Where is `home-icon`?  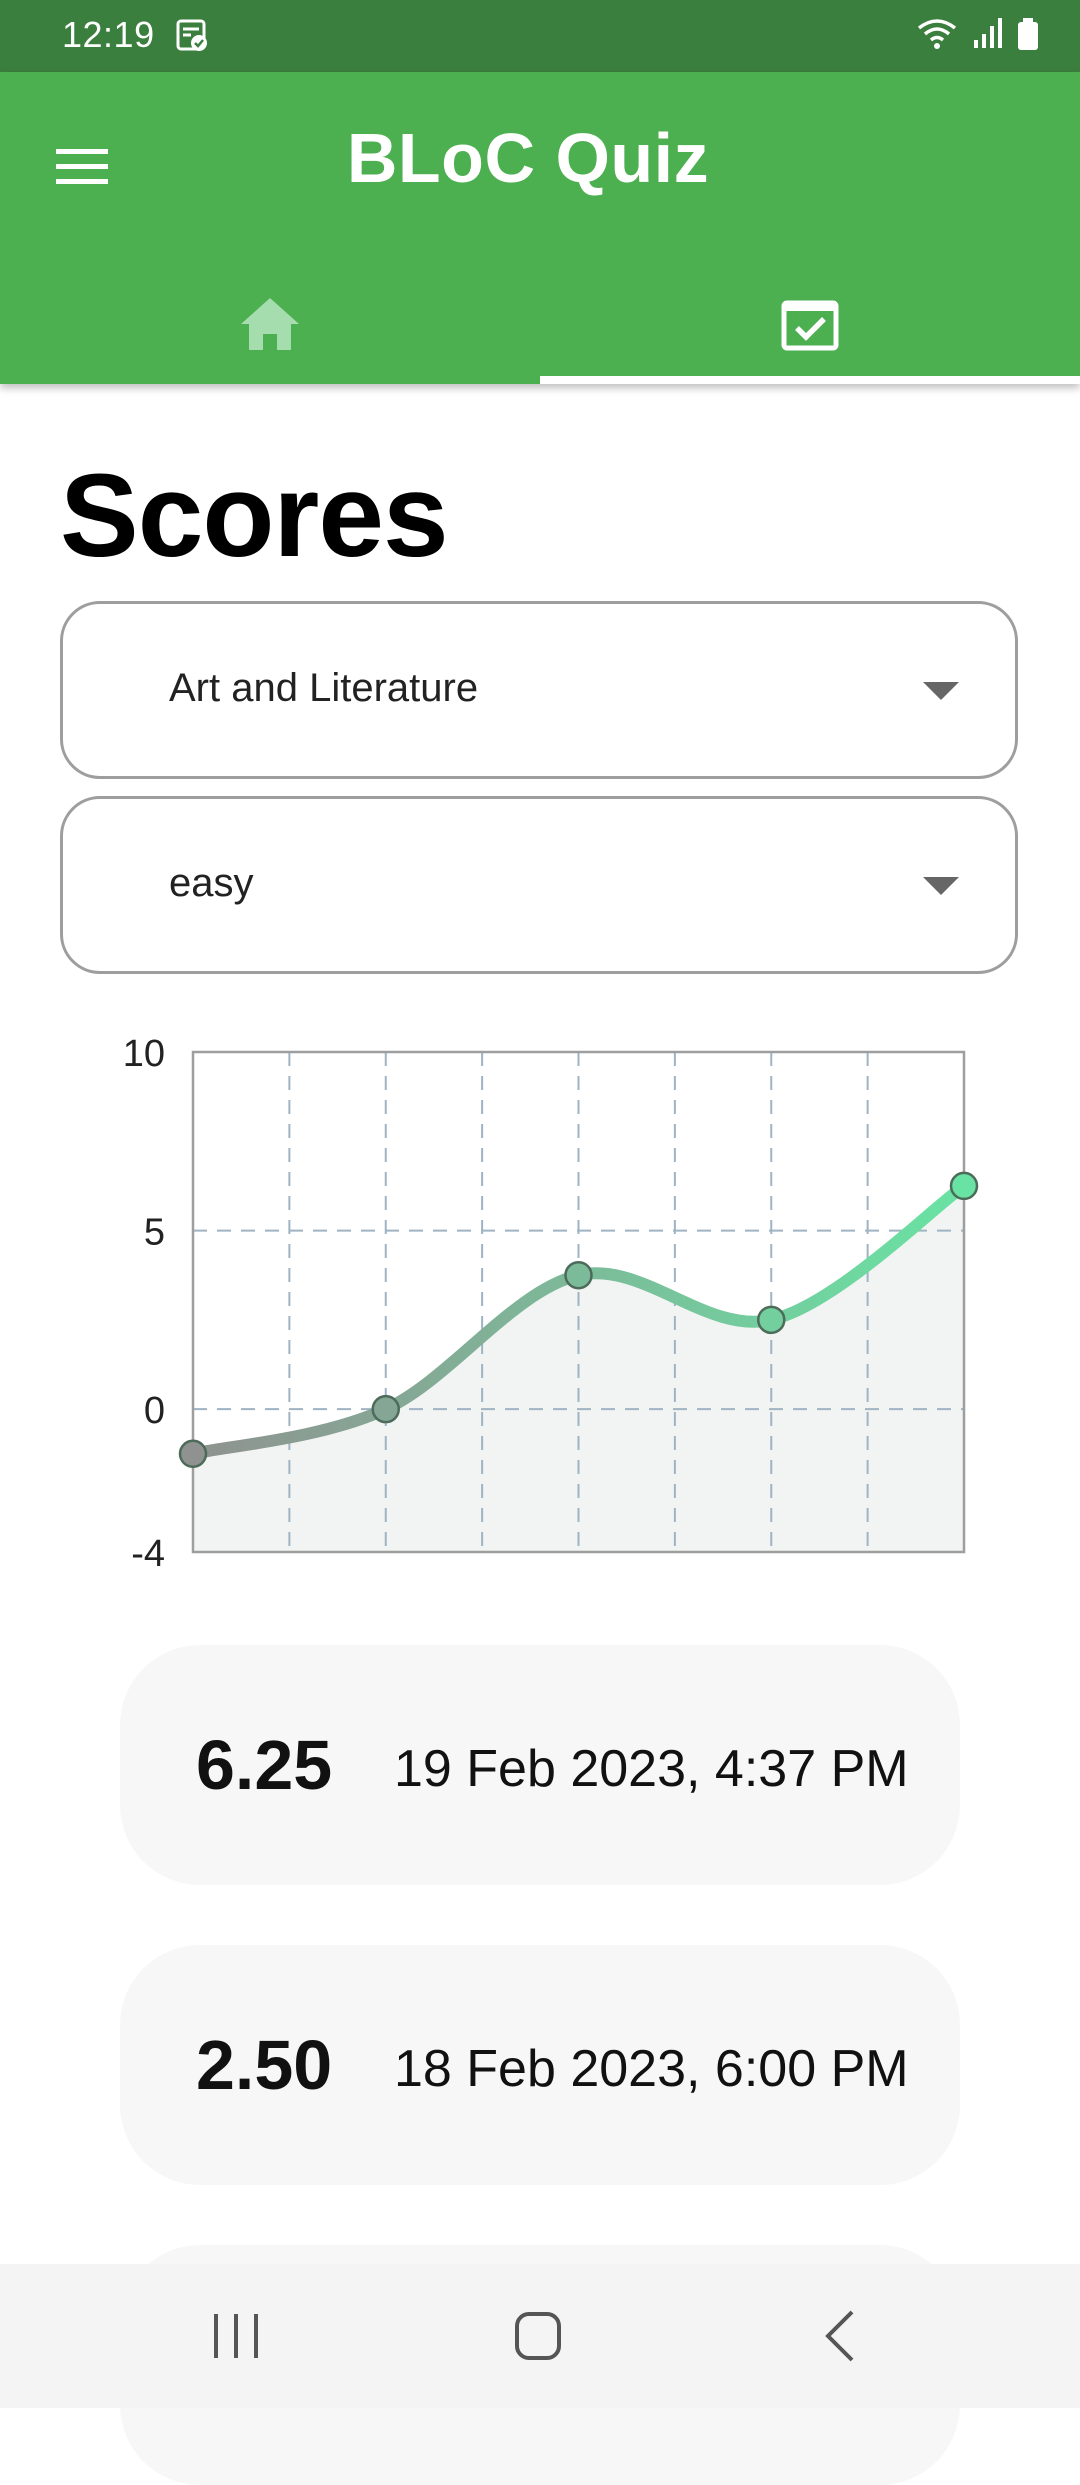
home-icon is located at coordinates (270, 324).